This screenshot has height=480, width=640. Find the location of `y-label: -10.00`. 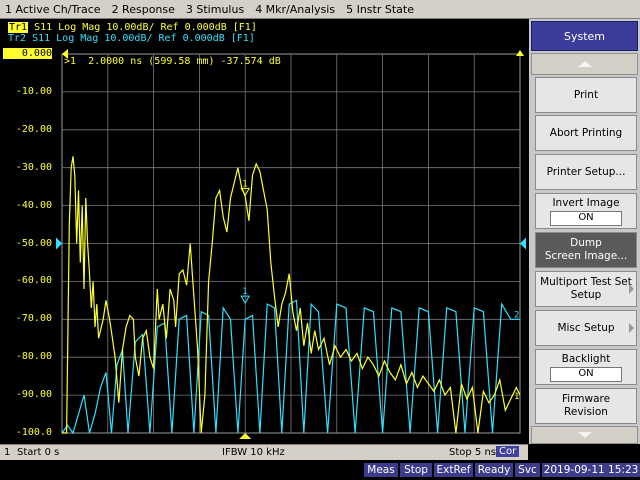

y-label: -10.00 is located at coordinates (33, 91).